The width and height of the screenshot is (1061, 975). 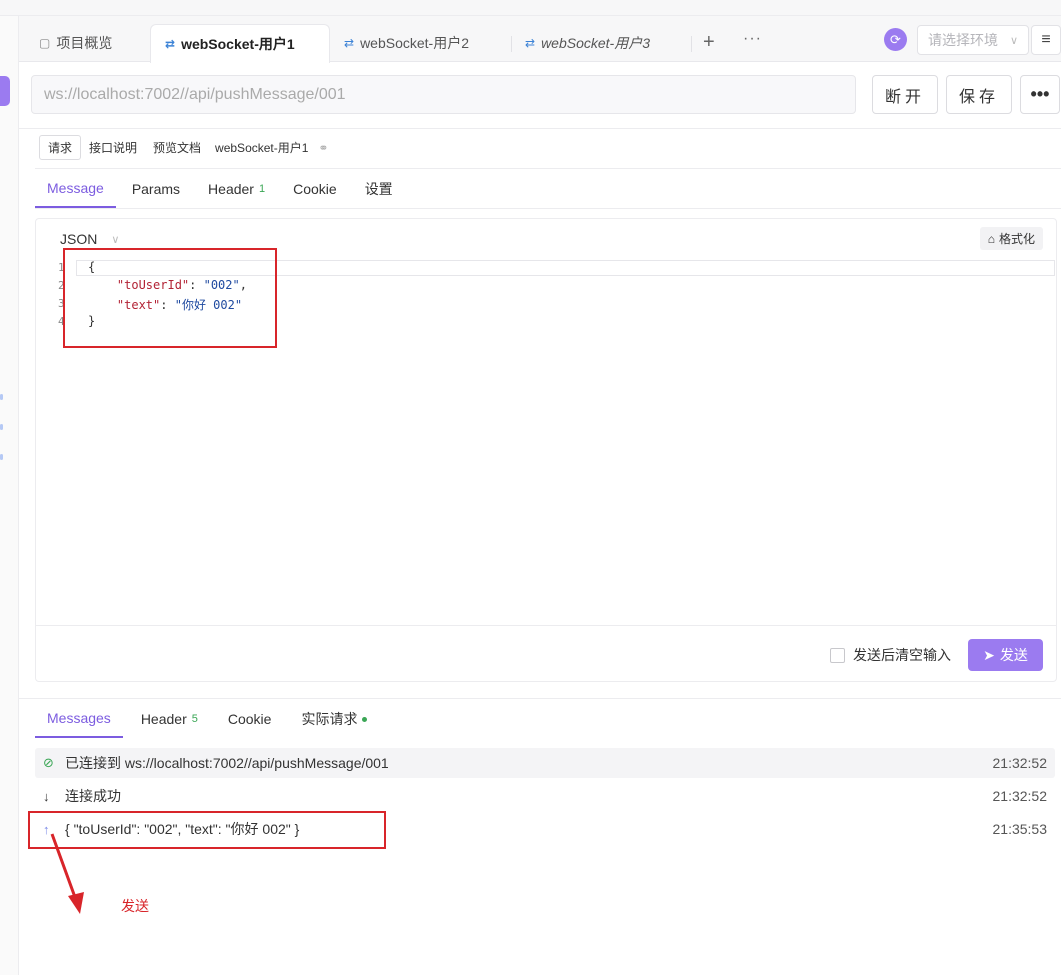 I want to click on sync-icon: ⟳, so click(x=895, y=39).